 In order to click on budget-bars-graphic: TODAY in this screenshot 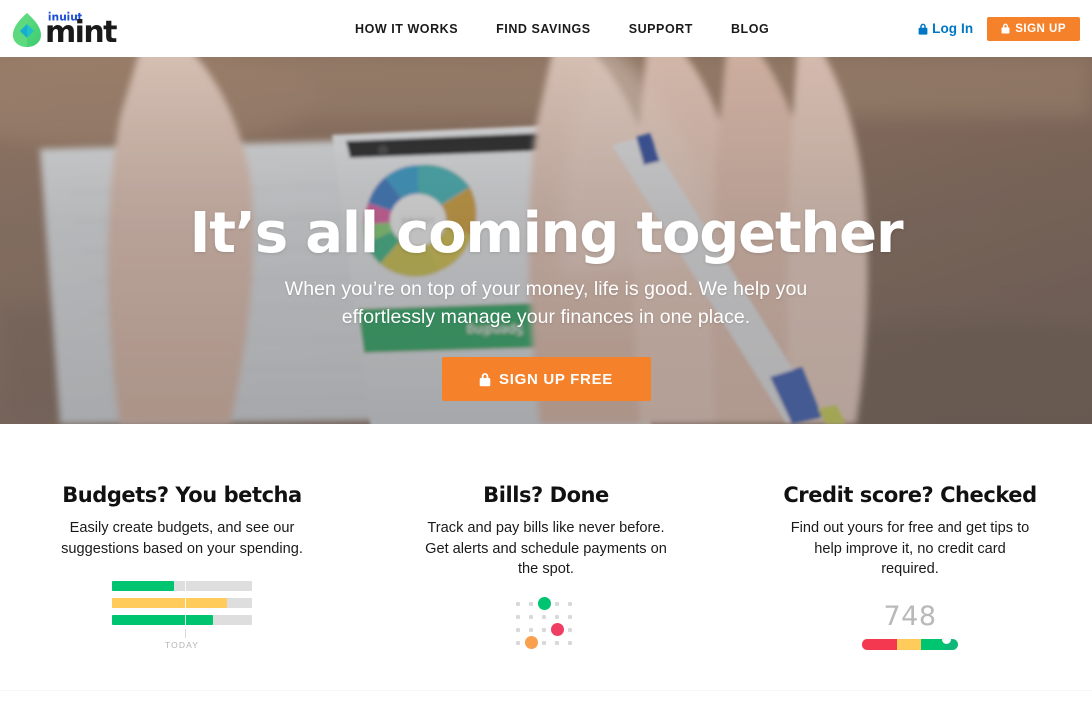, I will do `click(182, 615)`.